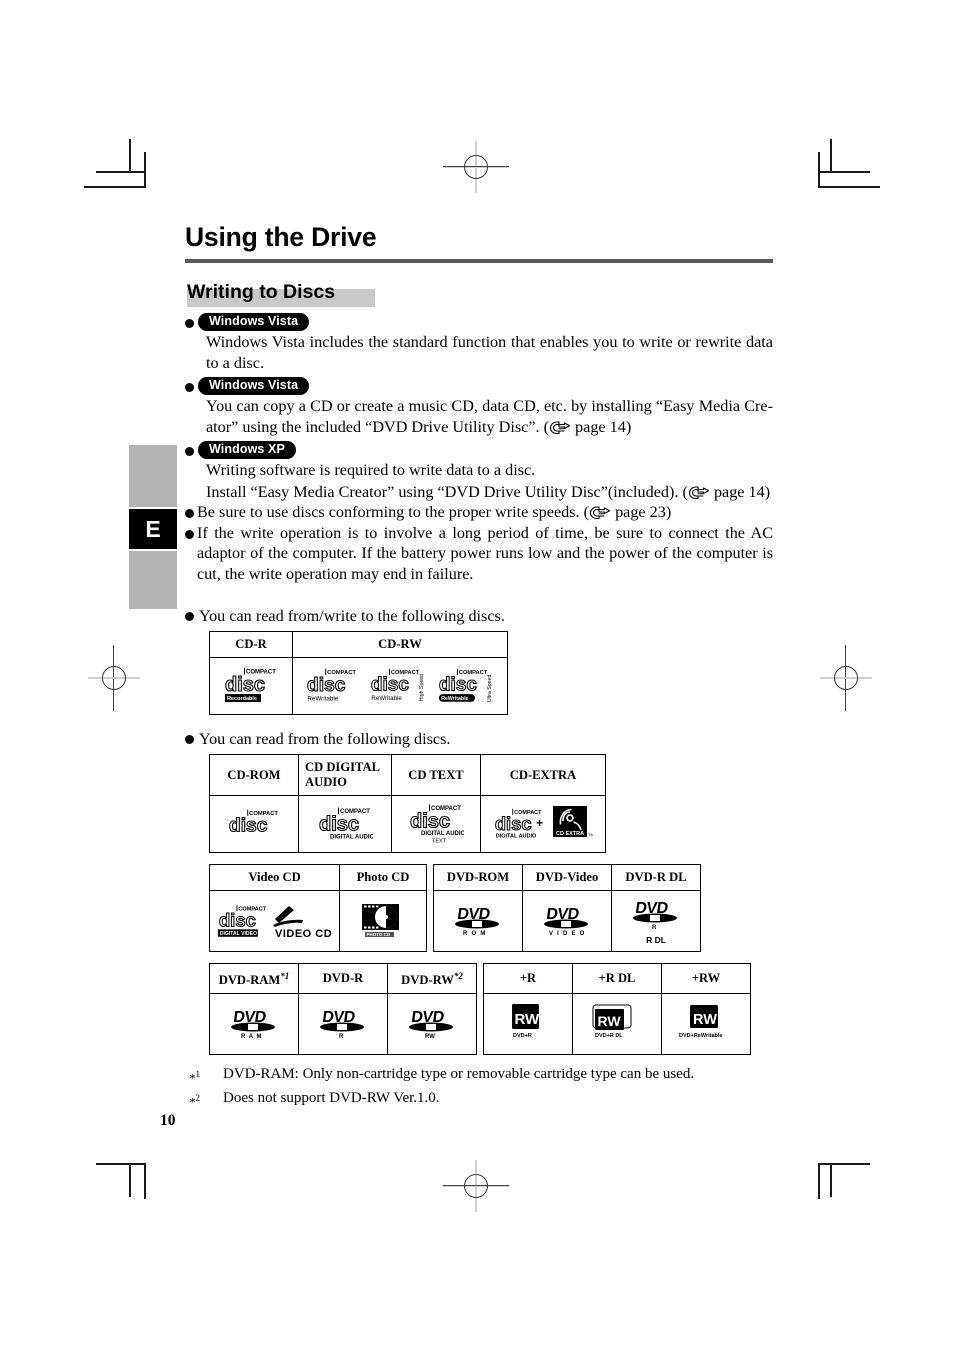 The width and height of the screenshot is (954, 1351). What do you see at coordinates (567, 877) in the screenshot?
I see `table-header-row: DVD-ROM DVD-Video DVD-R DL` at bounding box center [567, 877].